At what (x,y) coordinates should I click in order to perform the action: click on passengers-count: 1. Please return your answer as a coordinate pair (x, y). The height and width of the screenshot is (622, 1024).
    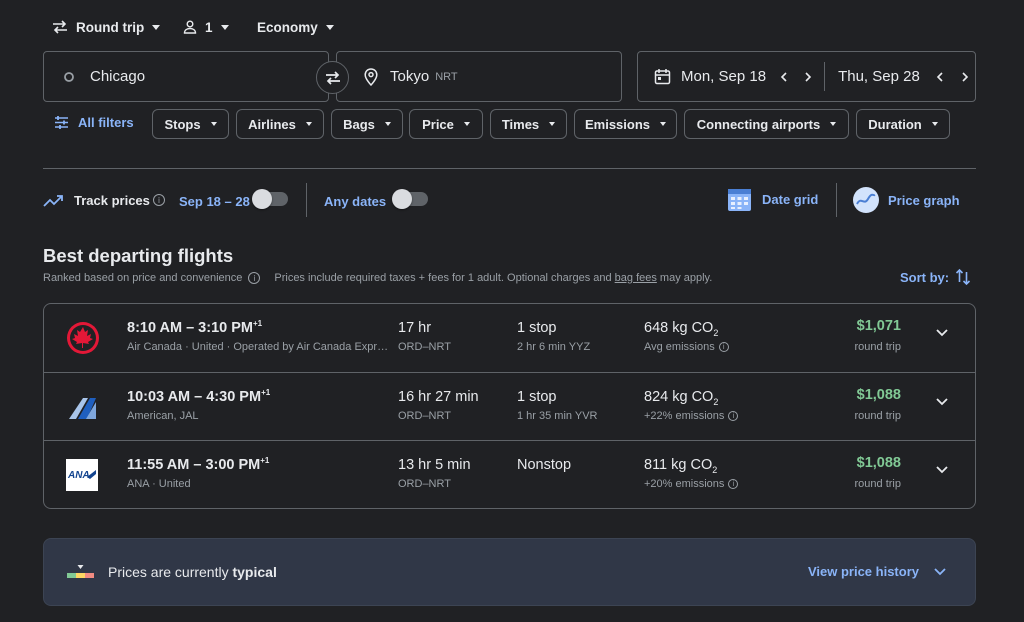
    Looking at the image, I should click on (209, 27).